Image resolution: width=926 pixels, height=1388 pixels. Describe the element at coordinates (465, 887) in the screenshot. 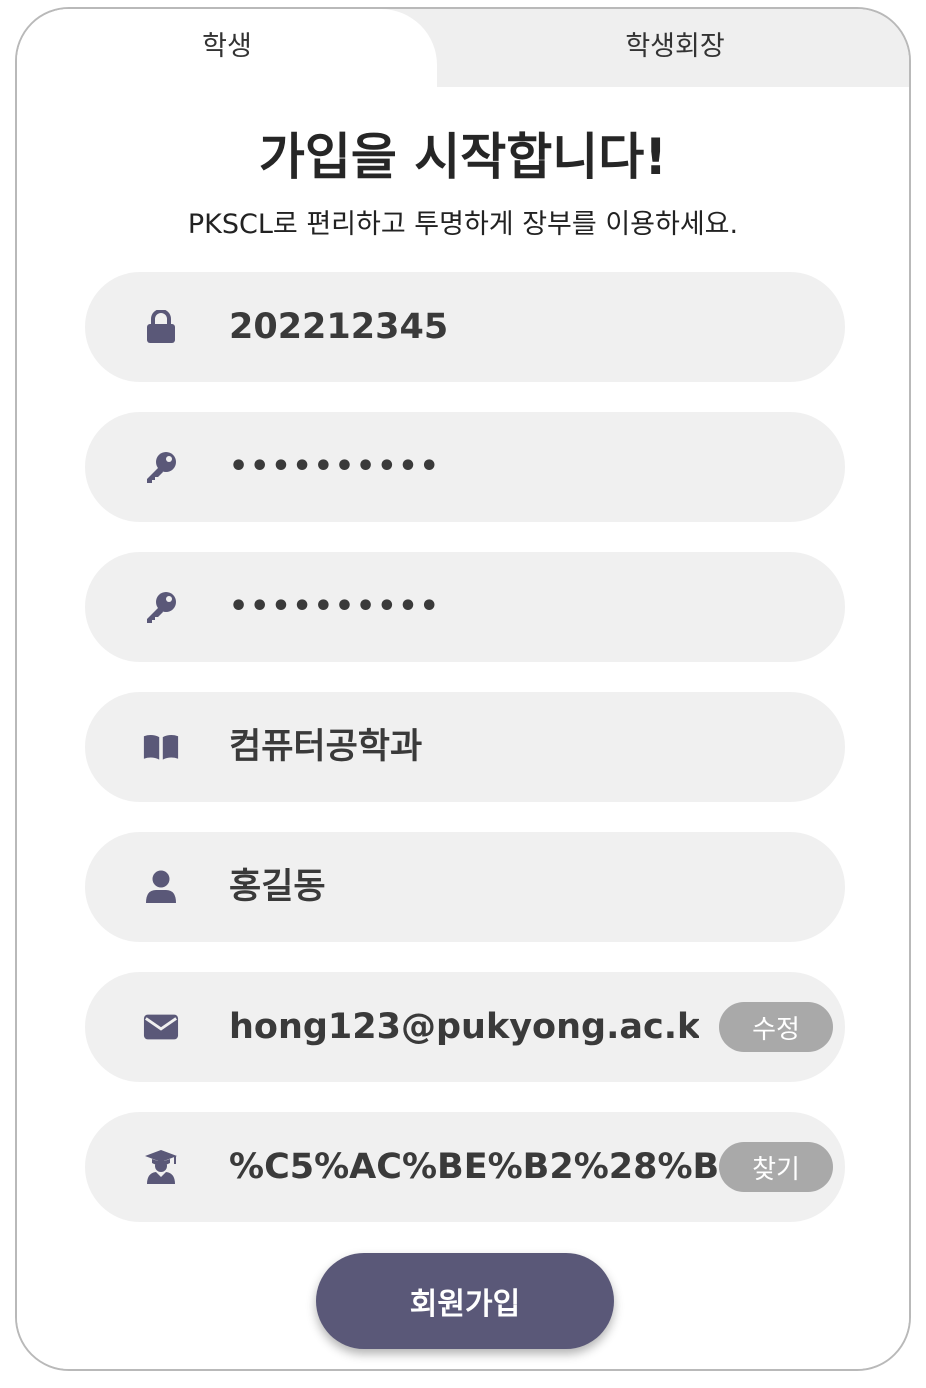

I see `name-field: 홍길동` at that location.